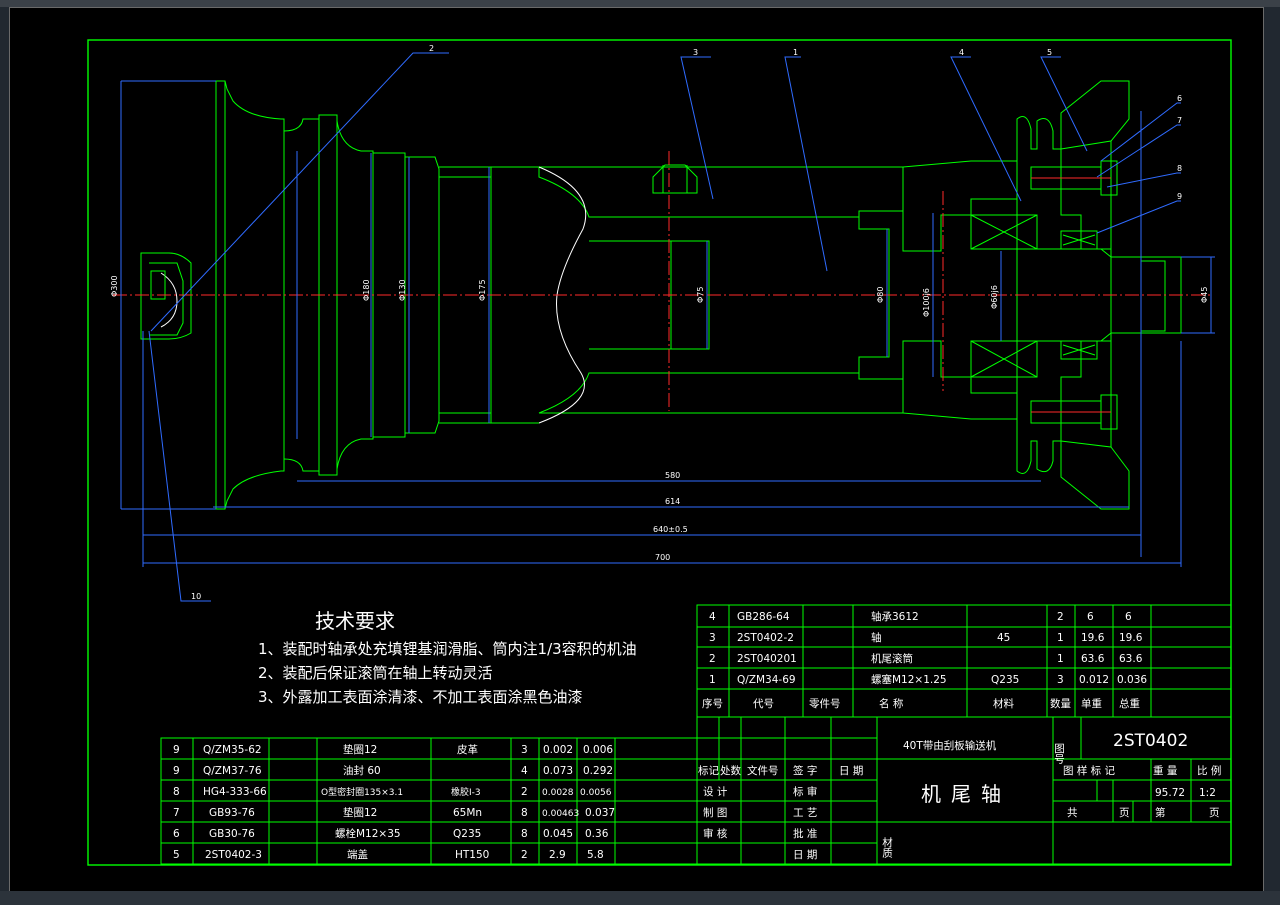  I want to click on bom-l-r0-mat: 皮革, so click(467, 749).